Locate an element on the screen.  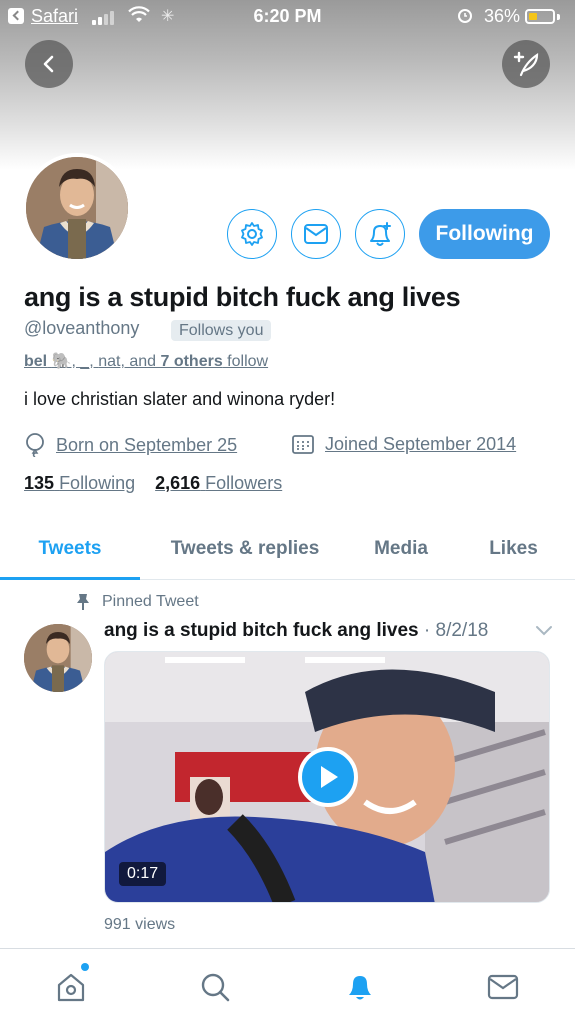
profile-tabs: Tweets Tweets & replies Media Likes is located at coordinates (287, 549).